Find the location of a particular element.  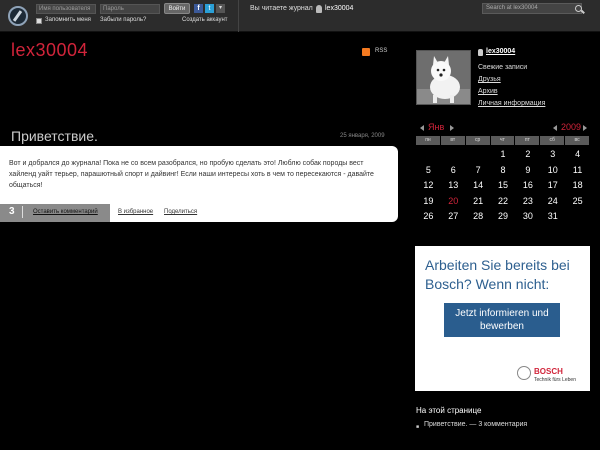

calendar-weekday: пн is located at coordinates (428, 140).